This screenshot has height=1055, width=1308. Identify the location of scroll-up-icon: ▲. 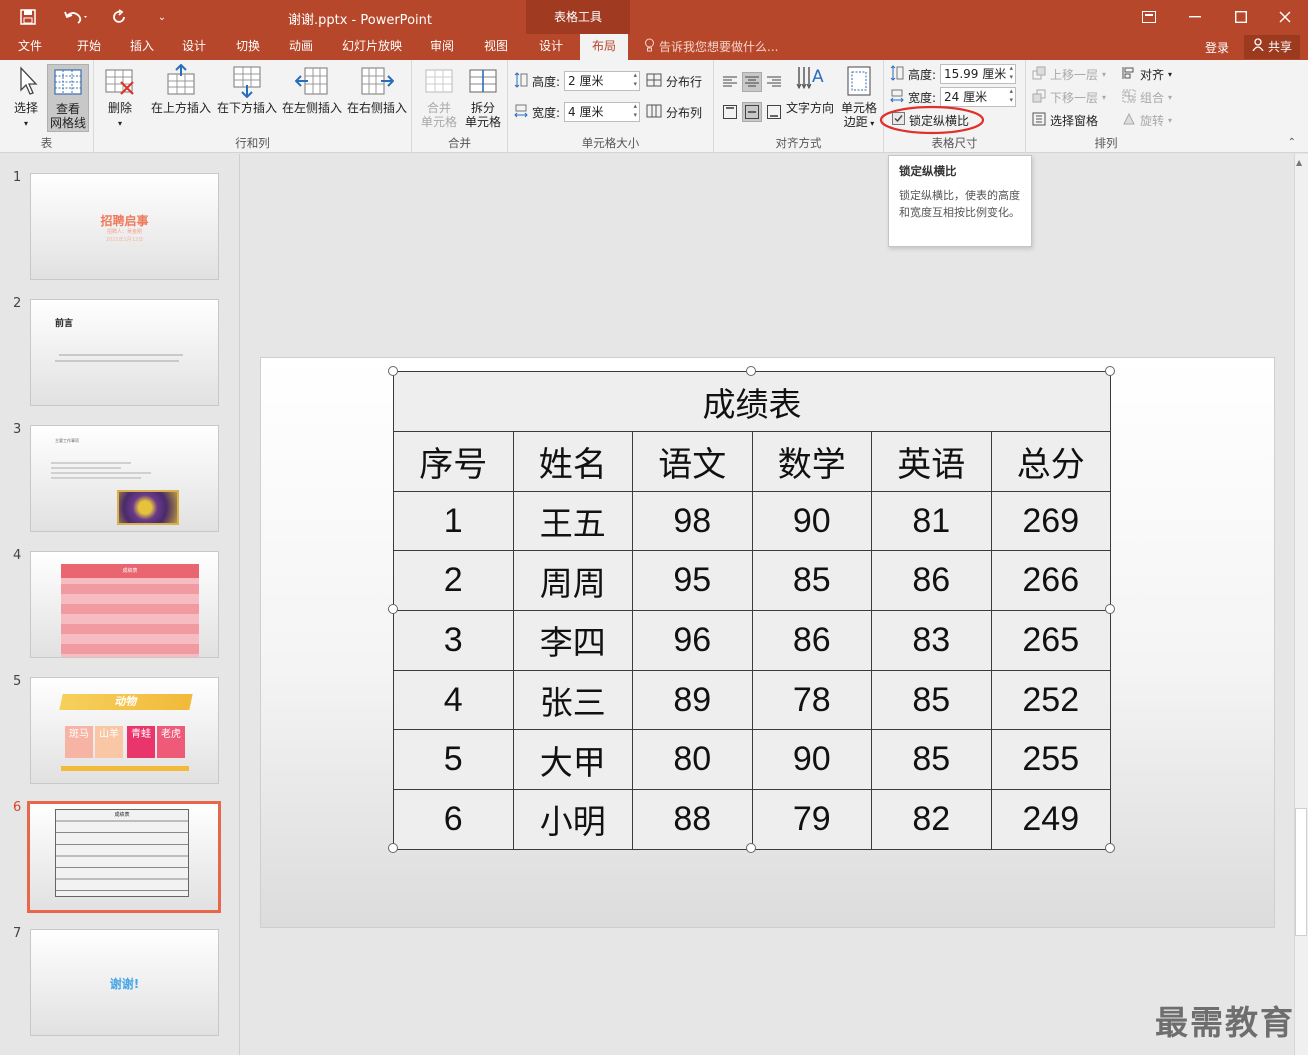
(1299, 162).